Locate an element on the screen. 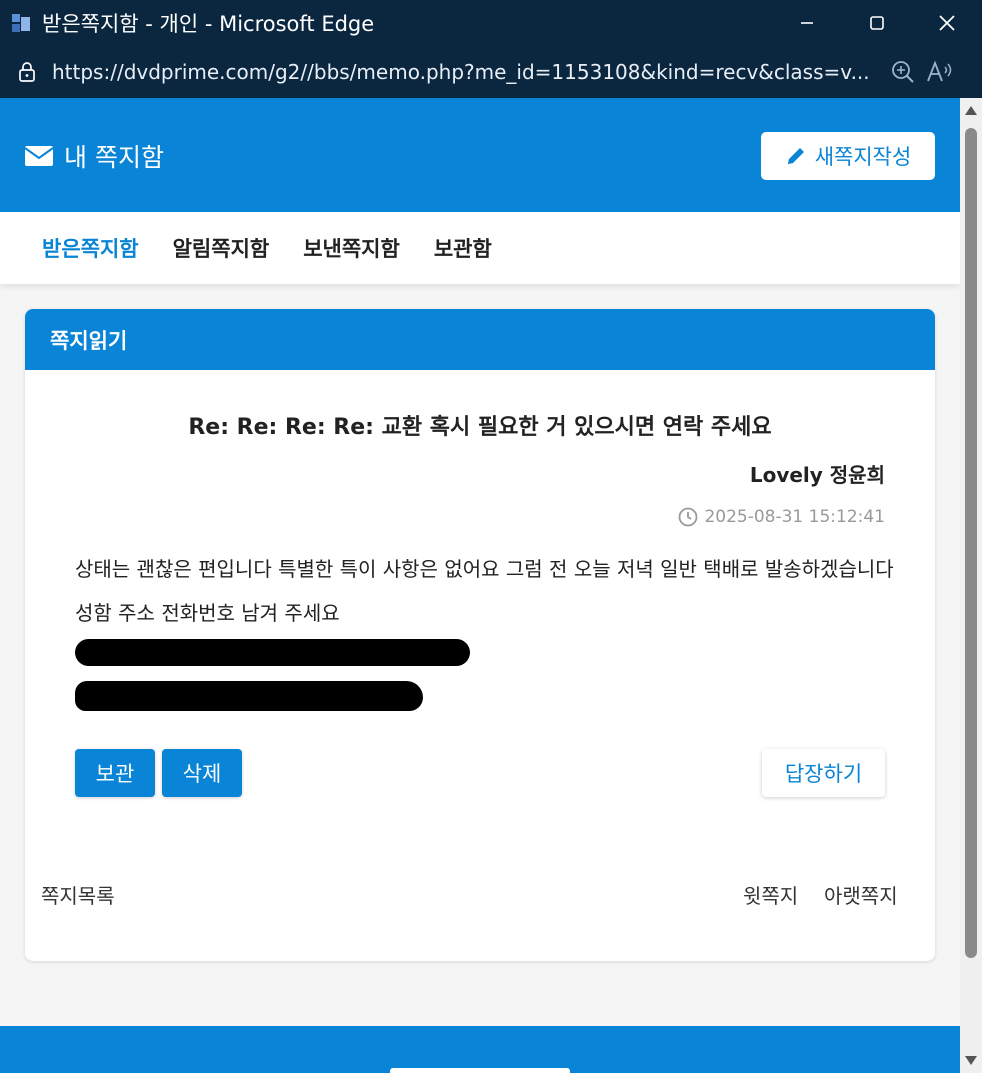 The height and width of the screenshot is (1073, 982). window-titlebar: 받은쪽지함 - 개인 - Microsoft Edge is located at coordinates (491, 23).